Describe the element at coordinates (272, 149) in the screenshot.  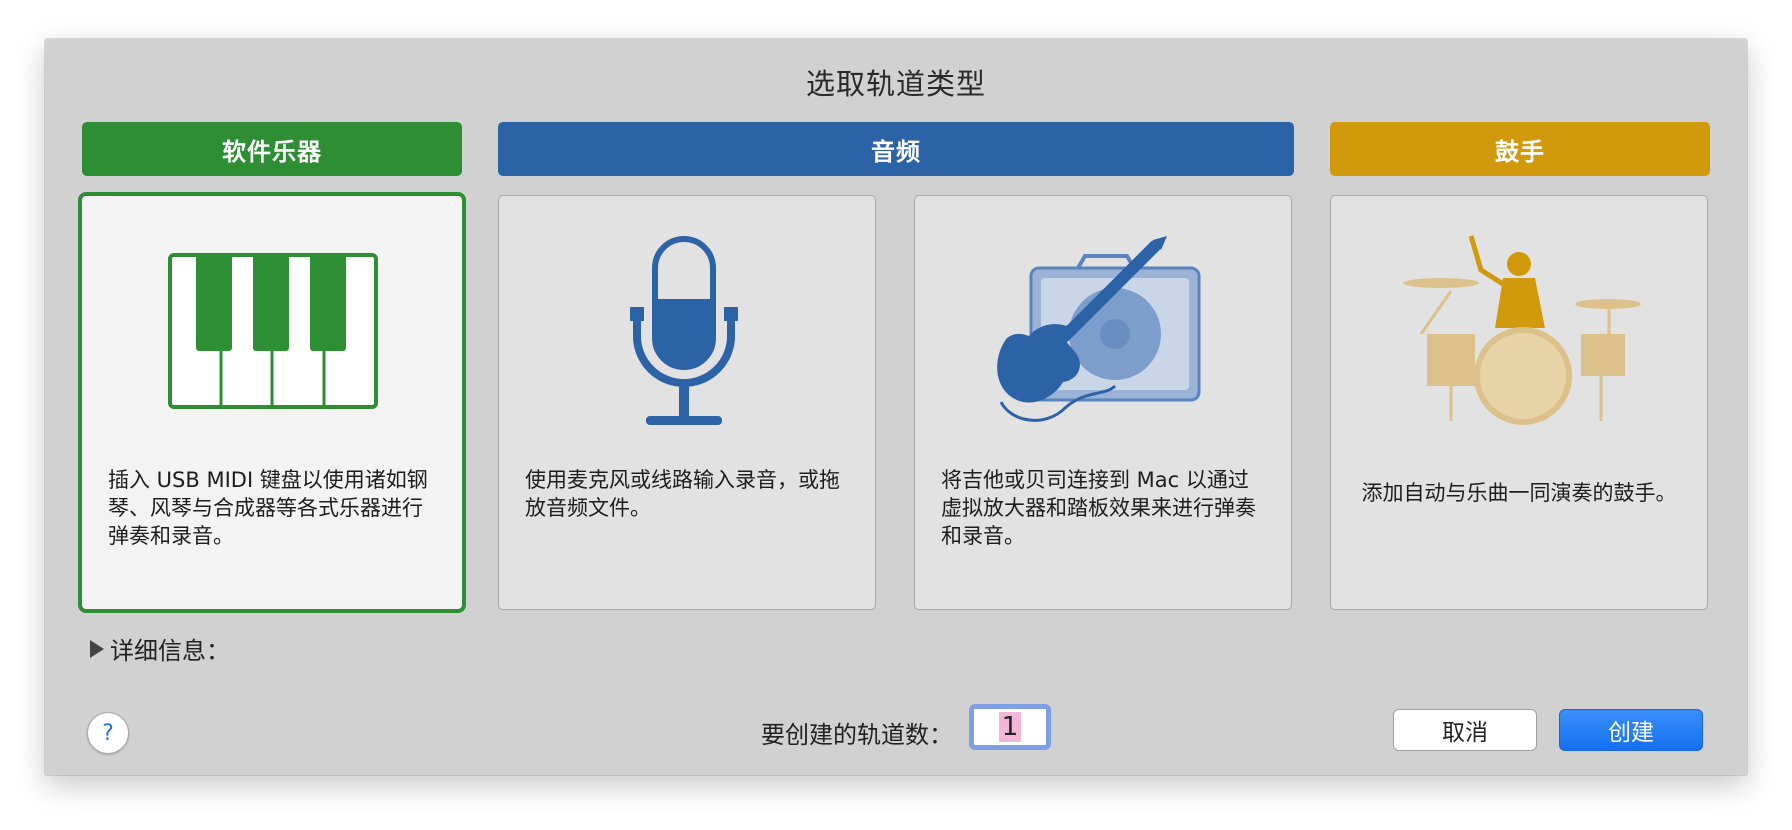
I see `category-software-instrument: 软件乐器` at that location.